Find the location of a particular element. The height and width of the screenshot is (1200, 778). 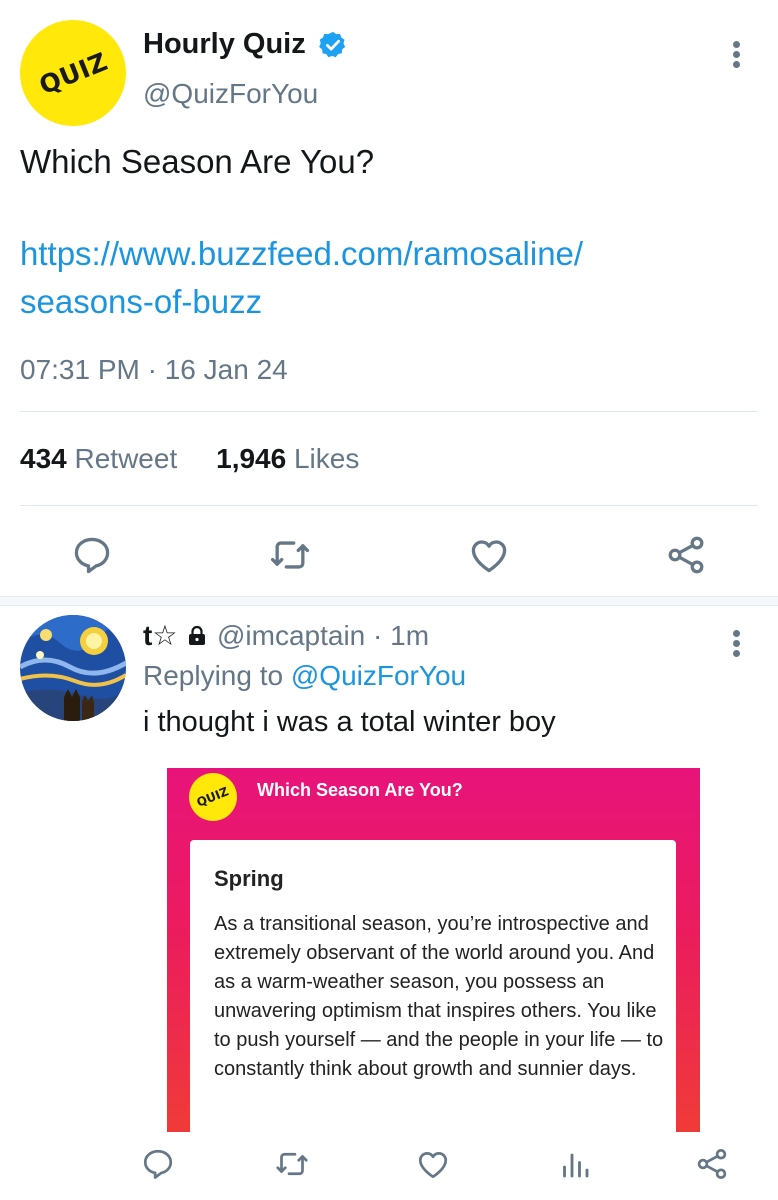

tweet-timestamp: 07:31 PM · 16 Jan 24 is located at coordinates (154, 369).